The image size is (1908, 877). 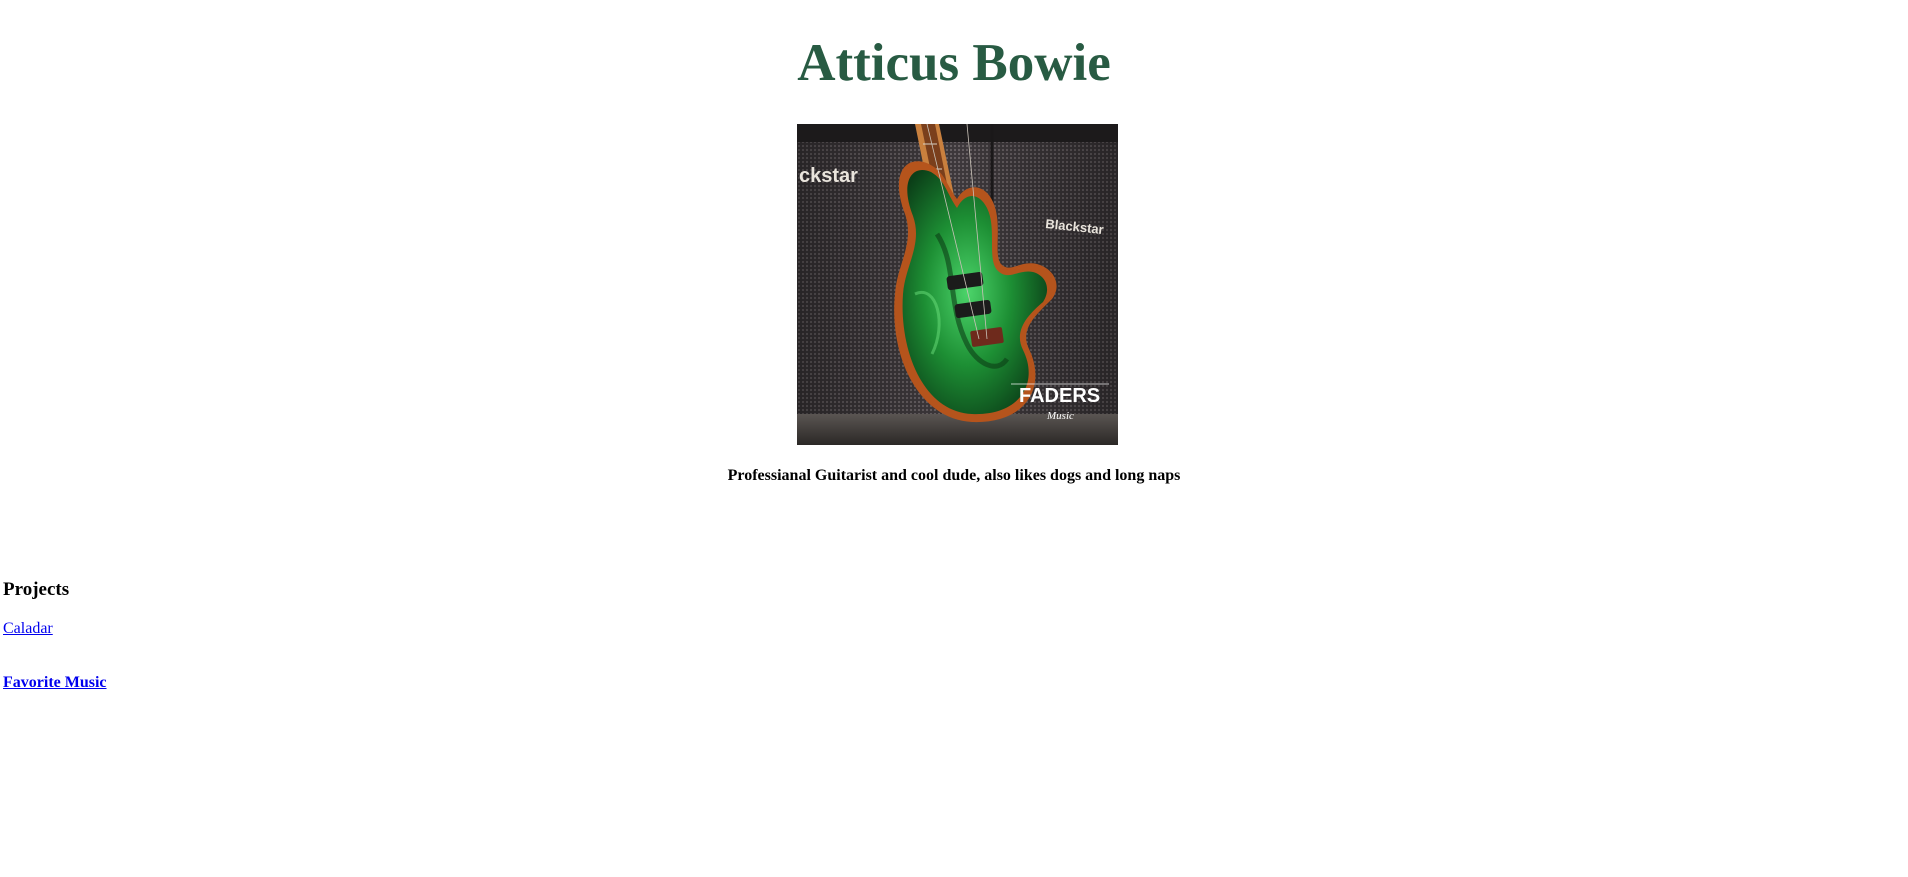 What do you see at coordinates (28, 629) in the screenshot?
I see `project-link-caladar: Caladar` at bounding box center [28, 629].